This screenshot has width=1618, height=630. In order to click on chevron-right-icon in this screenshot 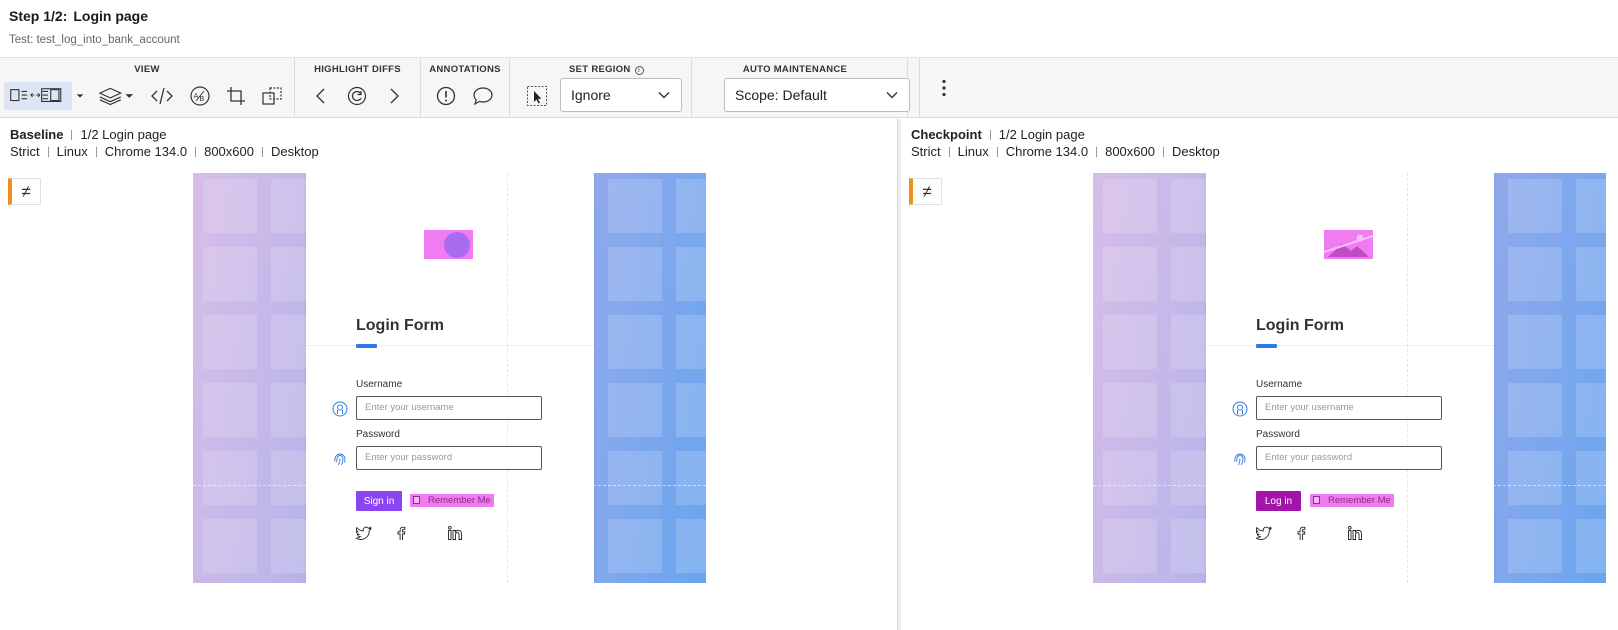, I will do `click(394, 96)`.